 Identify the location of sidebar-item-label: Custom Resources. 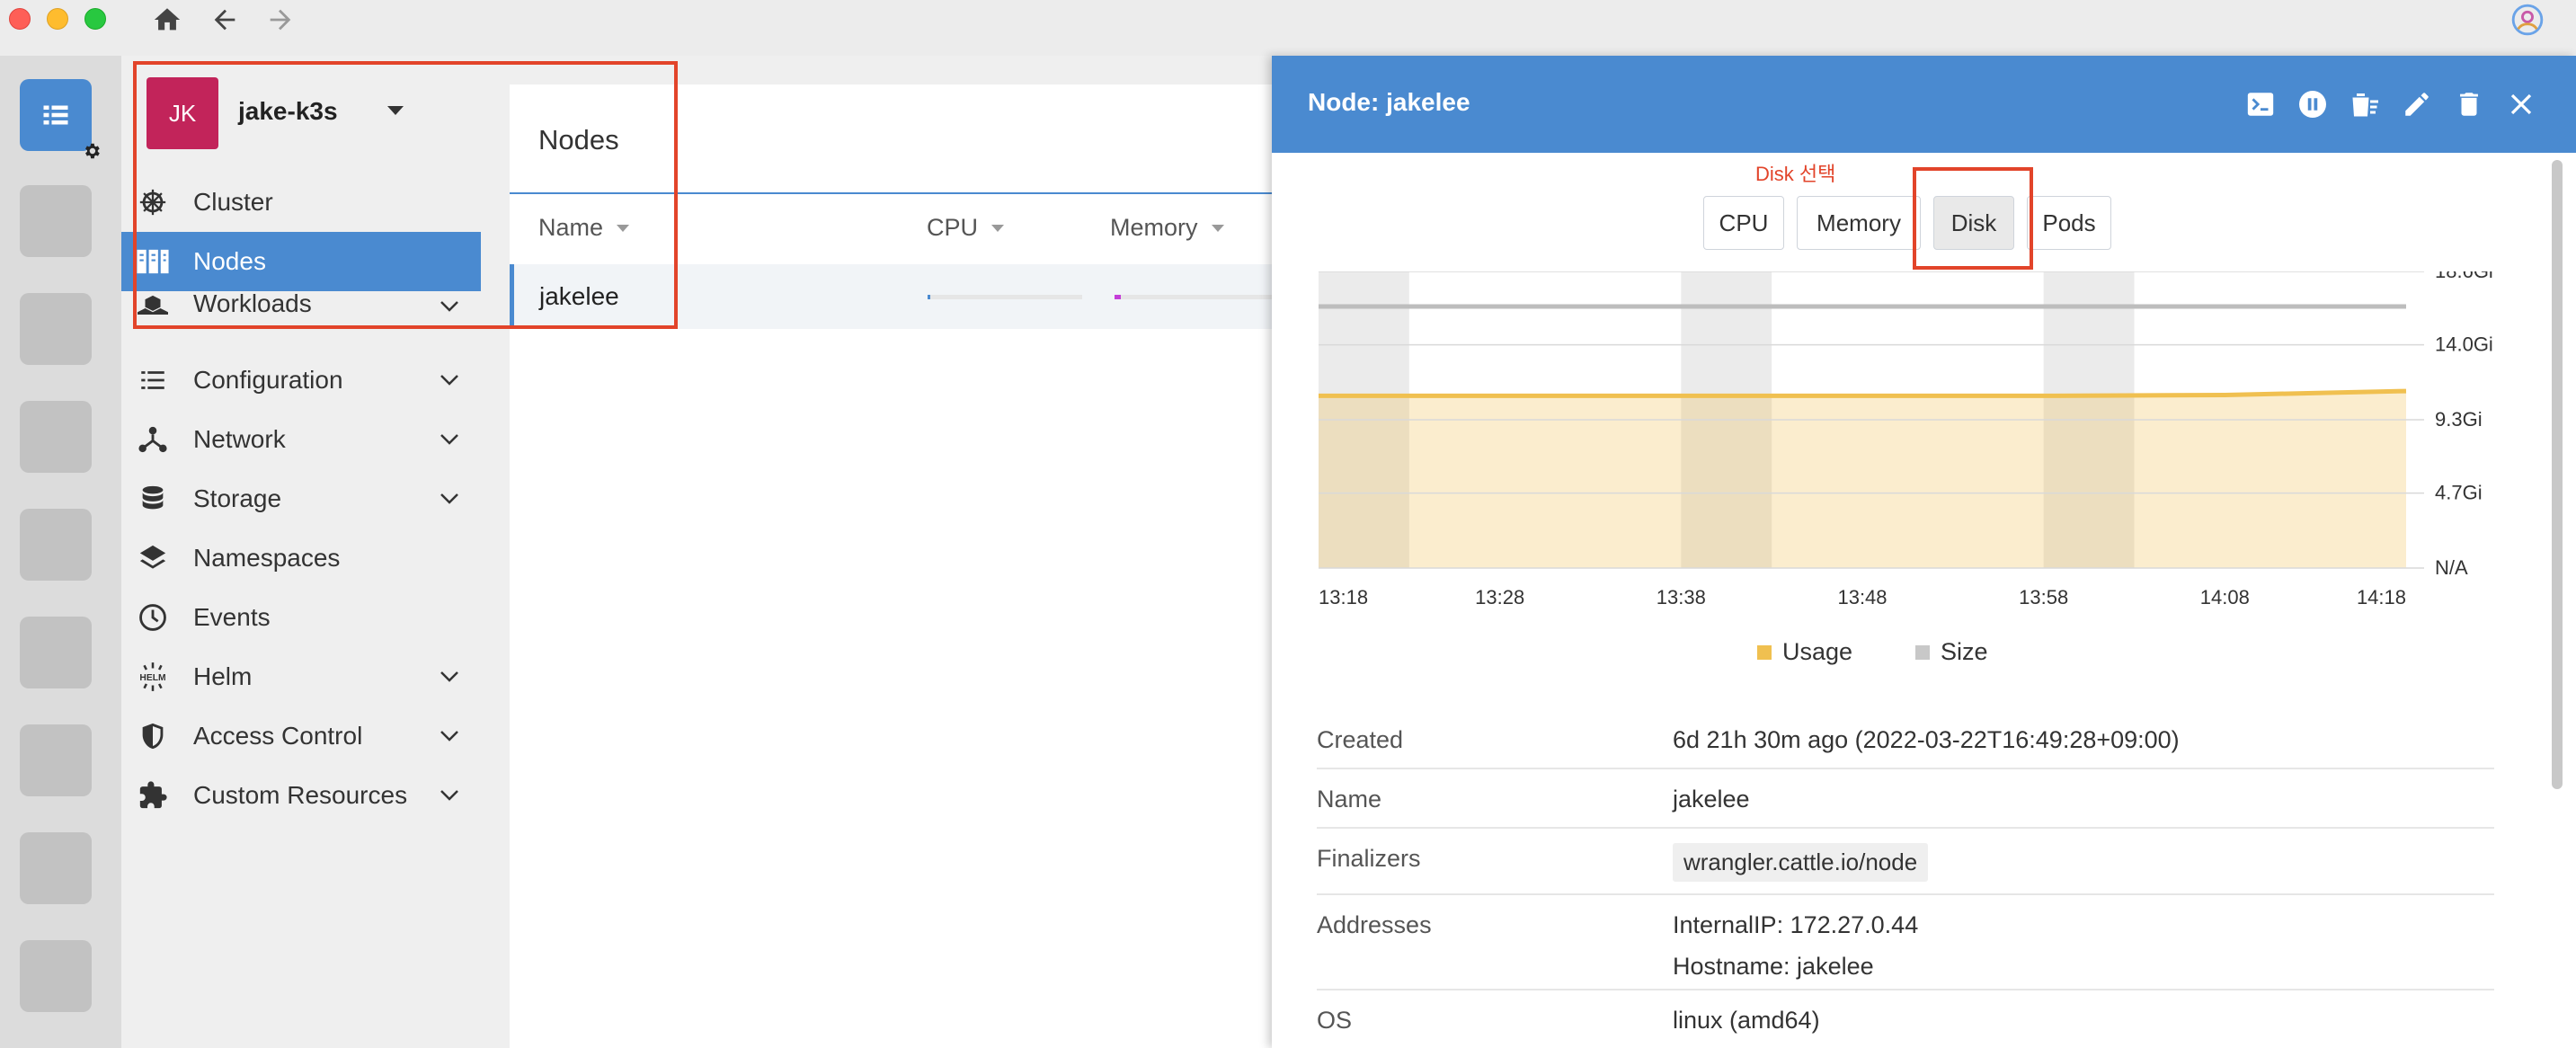
(300, 795).